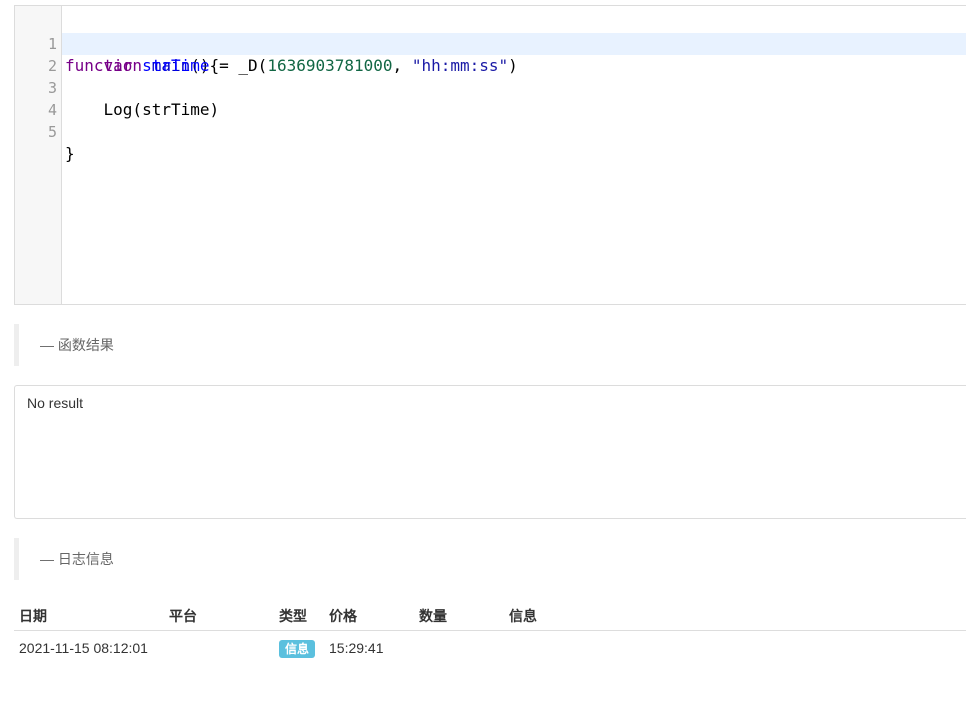 The image size is (966, 706). Describe the element at coordinates (490, 98) in the screenshot. I see `code-line: 4` at that location.